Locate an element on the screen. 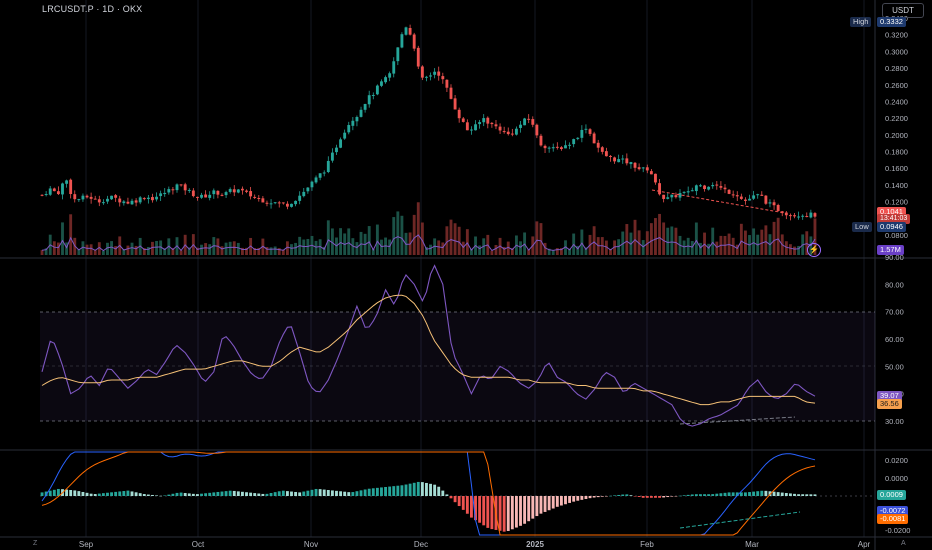 Image resolution: width=932 pixels, height=550 pixels. auto-scale-icon: A is located at coordinates (903, 543).